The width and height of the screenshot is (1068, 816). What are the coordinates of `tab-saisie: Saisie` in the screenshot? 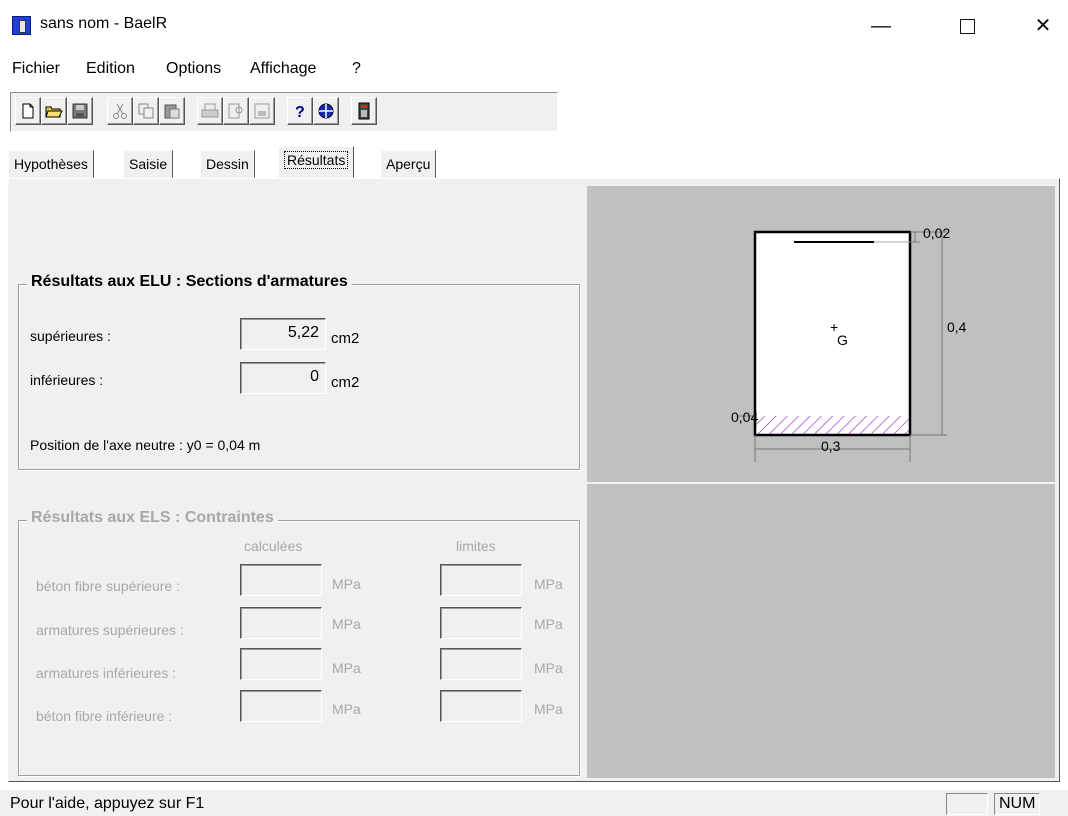 It's located at (148, 164).